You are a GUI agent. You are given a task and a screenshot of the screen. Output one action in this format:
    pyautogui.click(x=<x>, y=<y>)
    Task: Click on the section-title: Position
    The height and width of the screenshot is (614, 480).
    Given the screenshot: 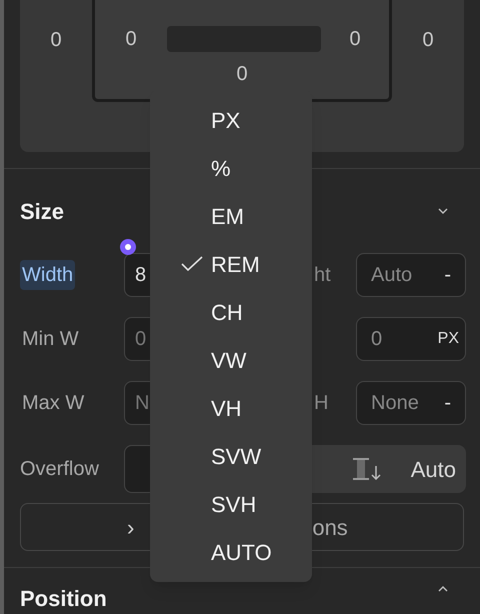 What is the action you would take?
    pyautogui.click(x=63, y=599)
    